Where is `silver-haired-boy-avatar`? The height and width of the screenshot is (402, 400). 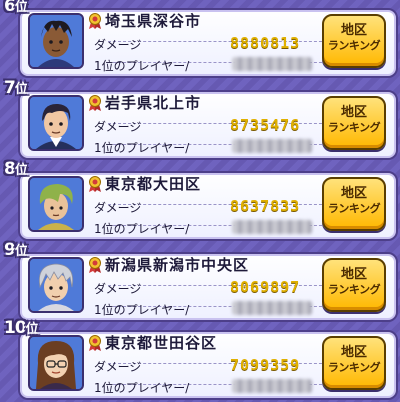
silver-haired-boy-avatar is located at coordinates (56, 285).